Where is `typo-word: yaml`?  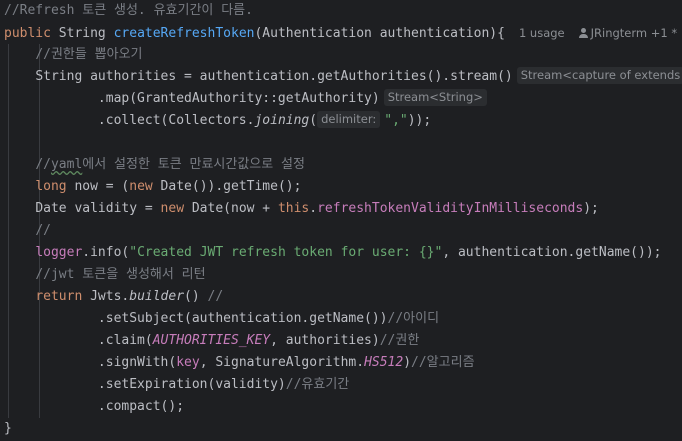 typo-word: yaml is located at coordinates (66, 164).